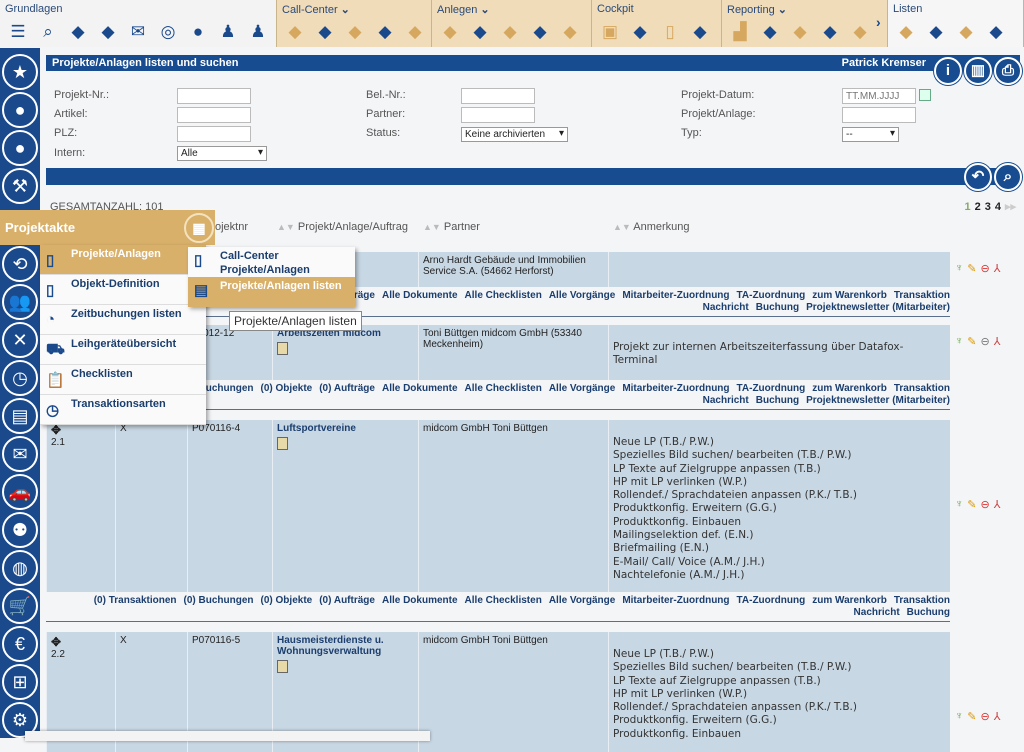 This screenshot has height=752, width=1024. What do you see at coordinates (342, 227) in the screenshot?
I see `col-projekt: ▲▼ Projekt/Anlage/Auftrag` at bounding box center [342, 227].